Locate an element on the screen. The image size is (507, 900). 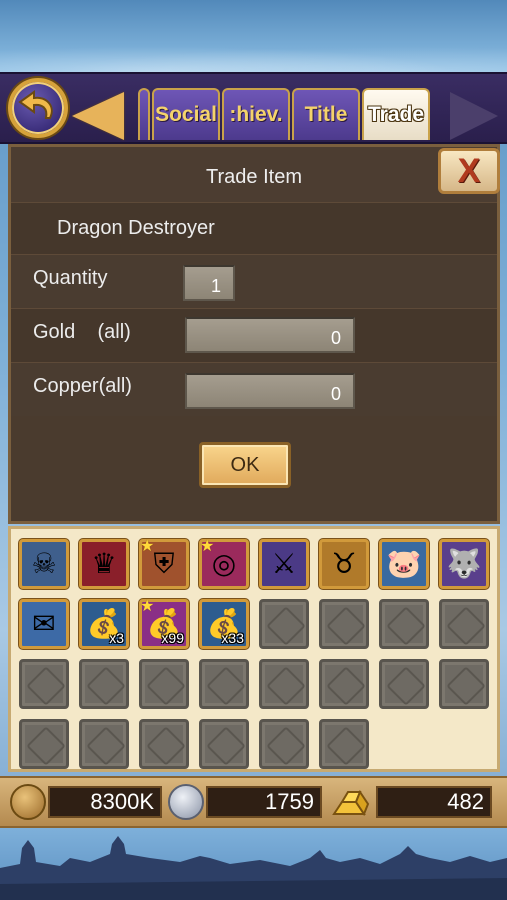
pig-icon: 🐷 is located at coordinates (404, 563).